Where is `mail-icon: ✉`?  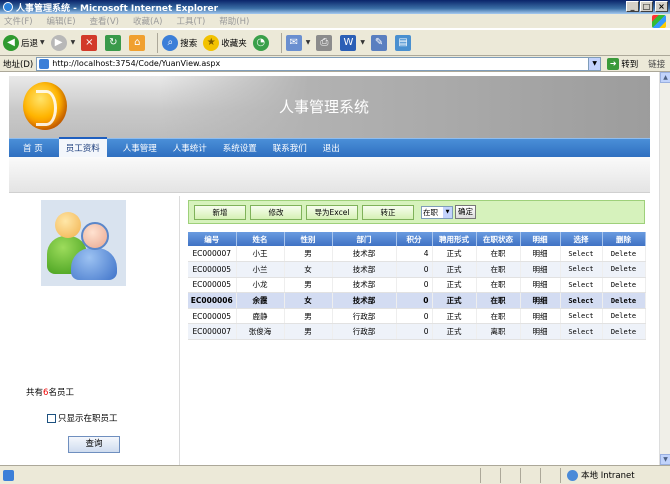 mail-icon: ✉ is located at coordinates (293, 42).